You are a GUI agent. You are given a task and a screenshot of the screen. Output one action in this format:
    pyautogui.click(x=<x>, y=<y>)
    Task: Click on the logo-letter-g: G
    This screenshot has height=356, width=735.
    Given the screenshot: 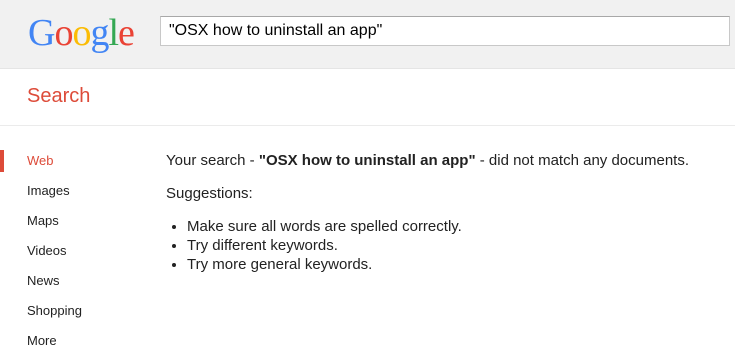 What is the action you would take?
    pyautogui.click(x=41, y=33)
    